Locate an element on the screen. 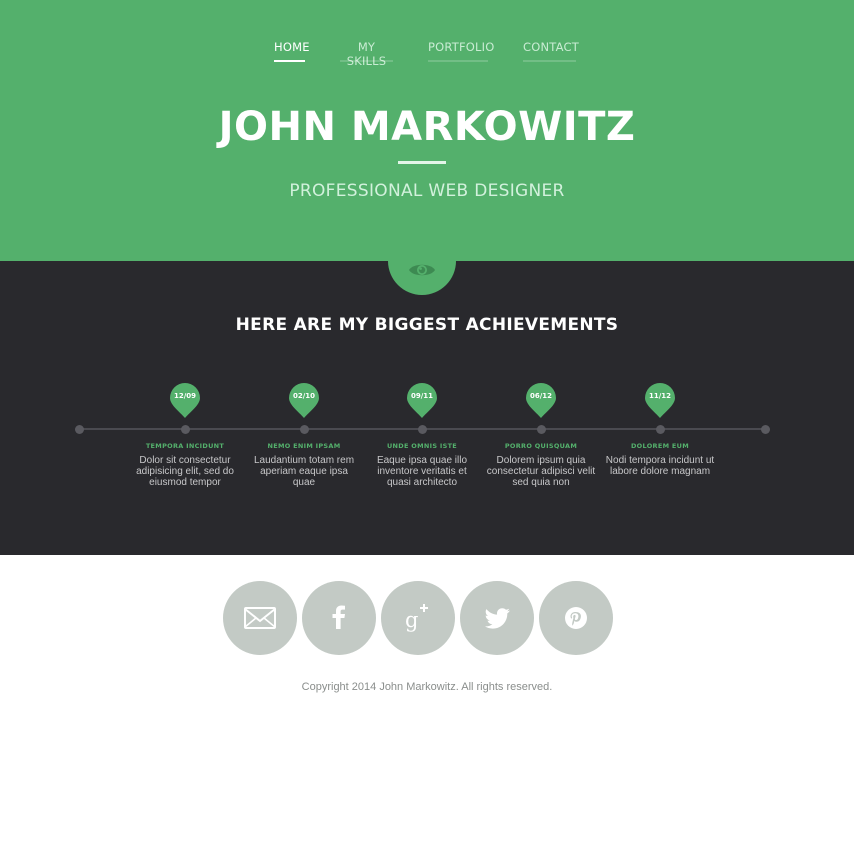 This screenshot has width=854, height=854. nav-item-label: PORTFOLIO is located at coordinates (461, 47).